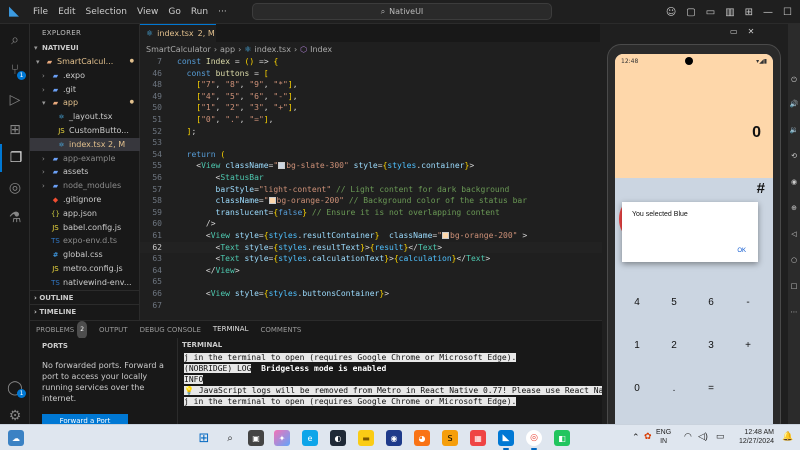 This screenshot has width=800, height=450. Describe the element at coordinates (794, 80) in the screenshot. I see `power-icon: ⏻` at that location.